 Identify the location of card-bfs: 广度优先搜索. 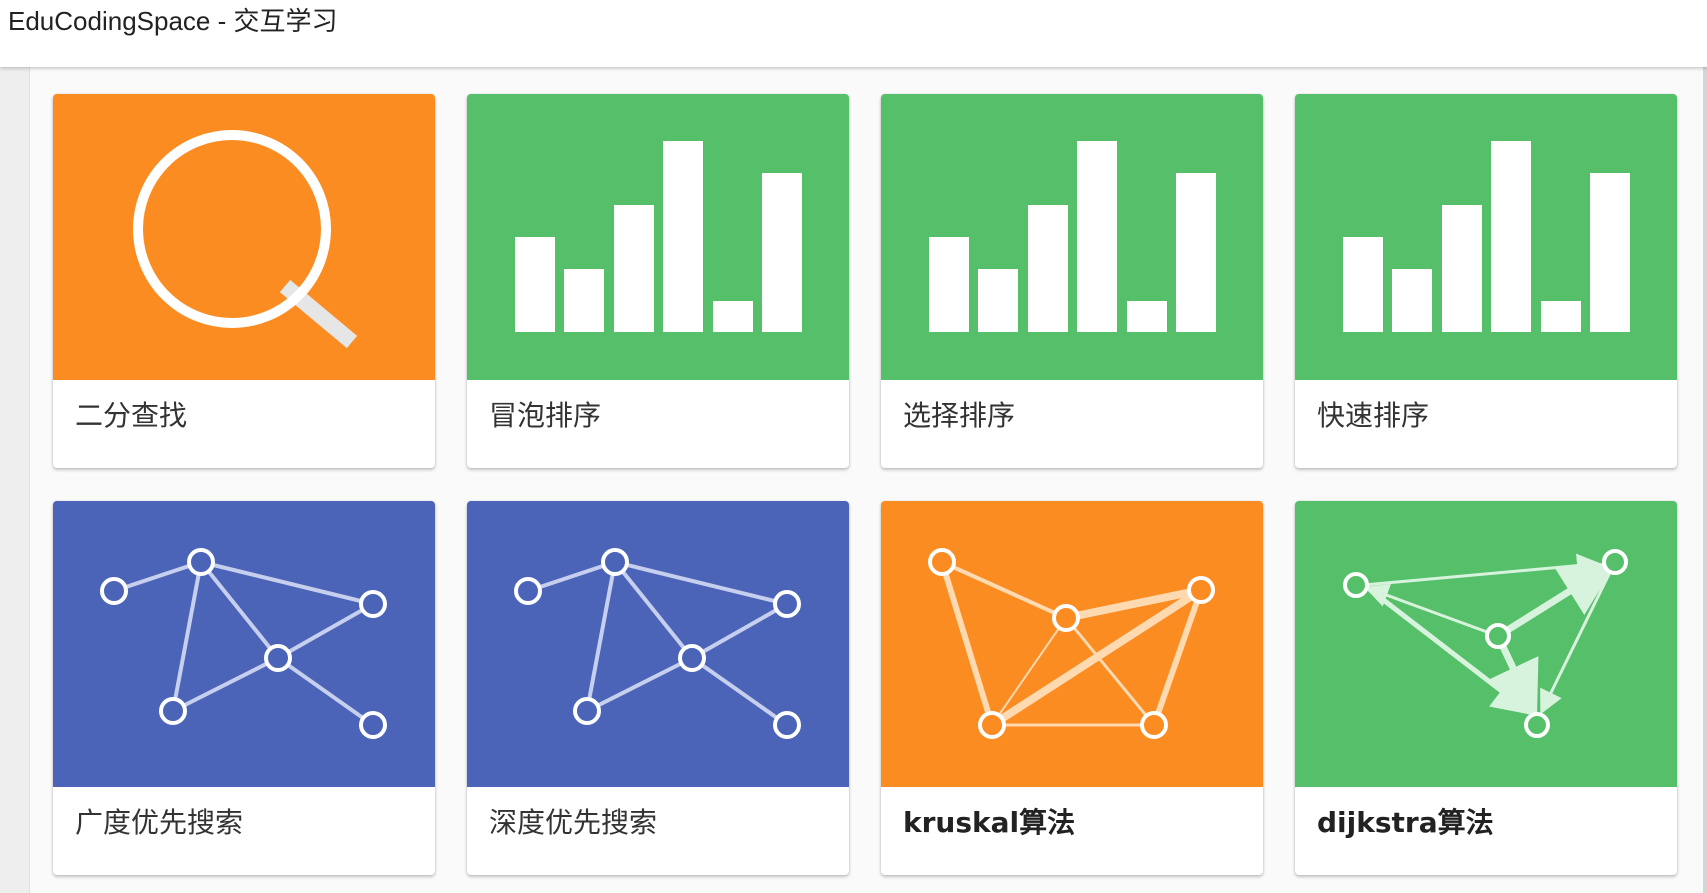
(244, 688).